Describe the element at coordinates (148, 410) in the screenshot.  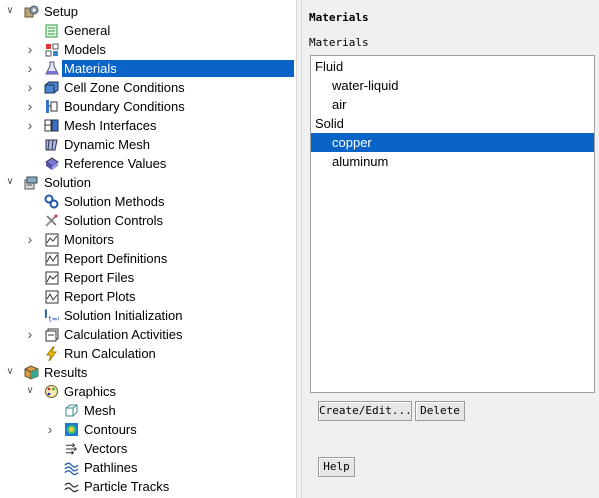
I see `tree-item-mesh: Mesh` at that location.